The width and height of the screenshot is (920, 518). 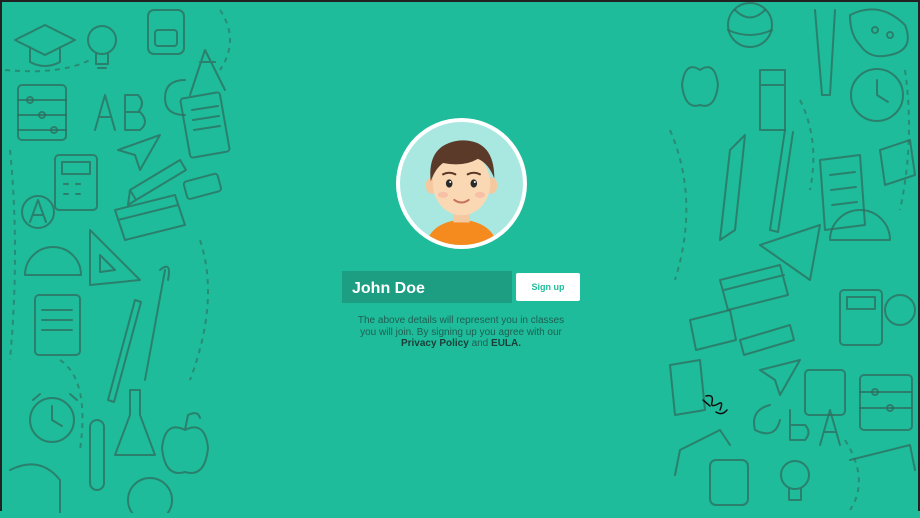 I want to click on privacy-policy-link: Privacy Policy, so click(x=435, y=343).